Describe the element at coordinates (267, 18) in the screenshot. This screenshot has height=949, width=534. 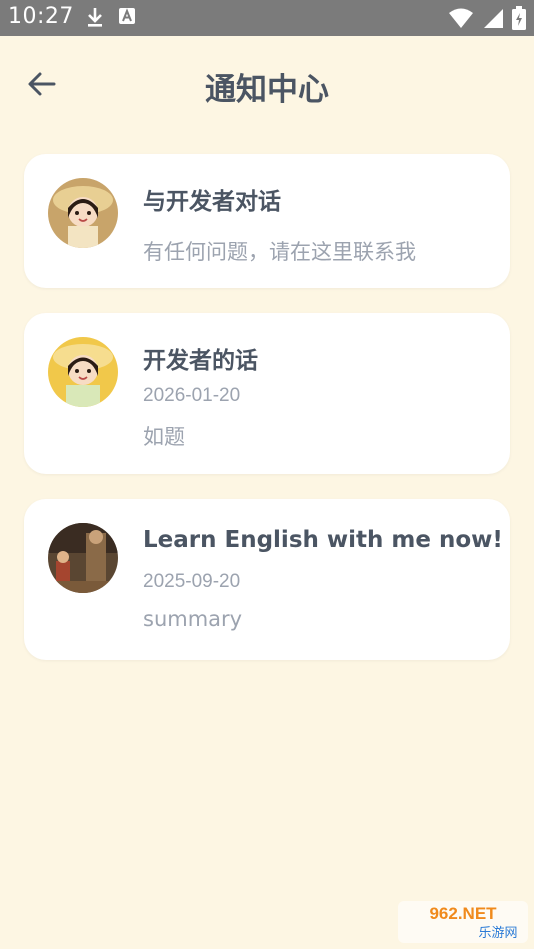
I see `status-bar: 10:27` at that location.